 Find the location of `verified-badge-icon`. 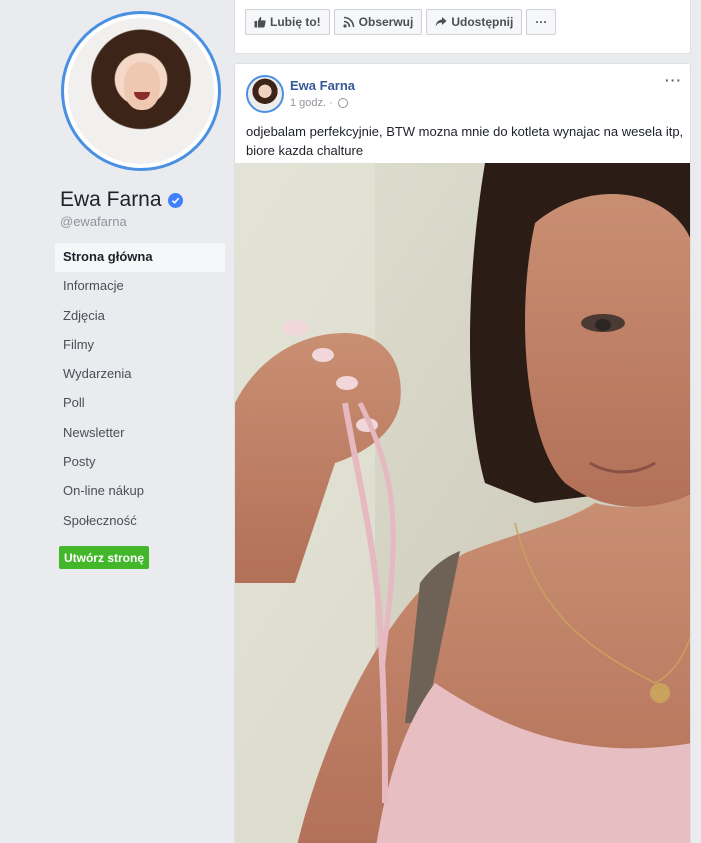

verified-badge-icon is located at coordinates (175, 200).